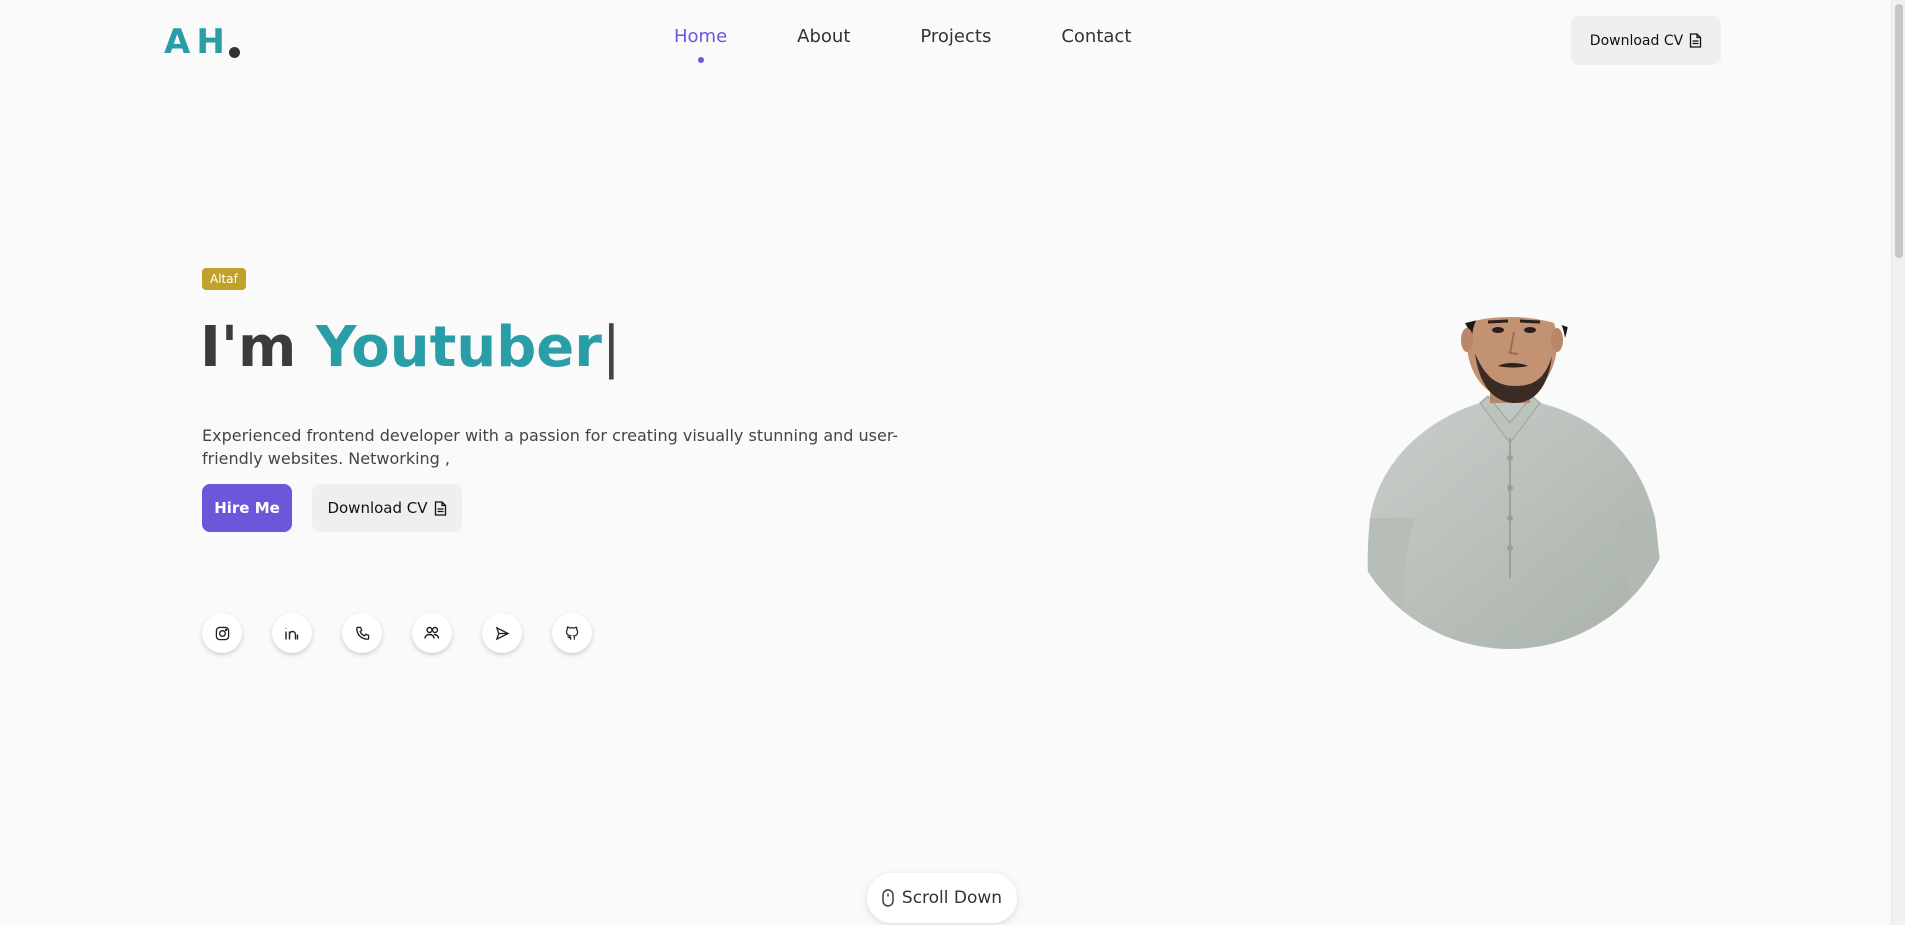 This screenshot has height=925, width=1905. Describe the element at coordinates (224, 279) in the screenshot. I see `name-badge: Altaf` at that location.